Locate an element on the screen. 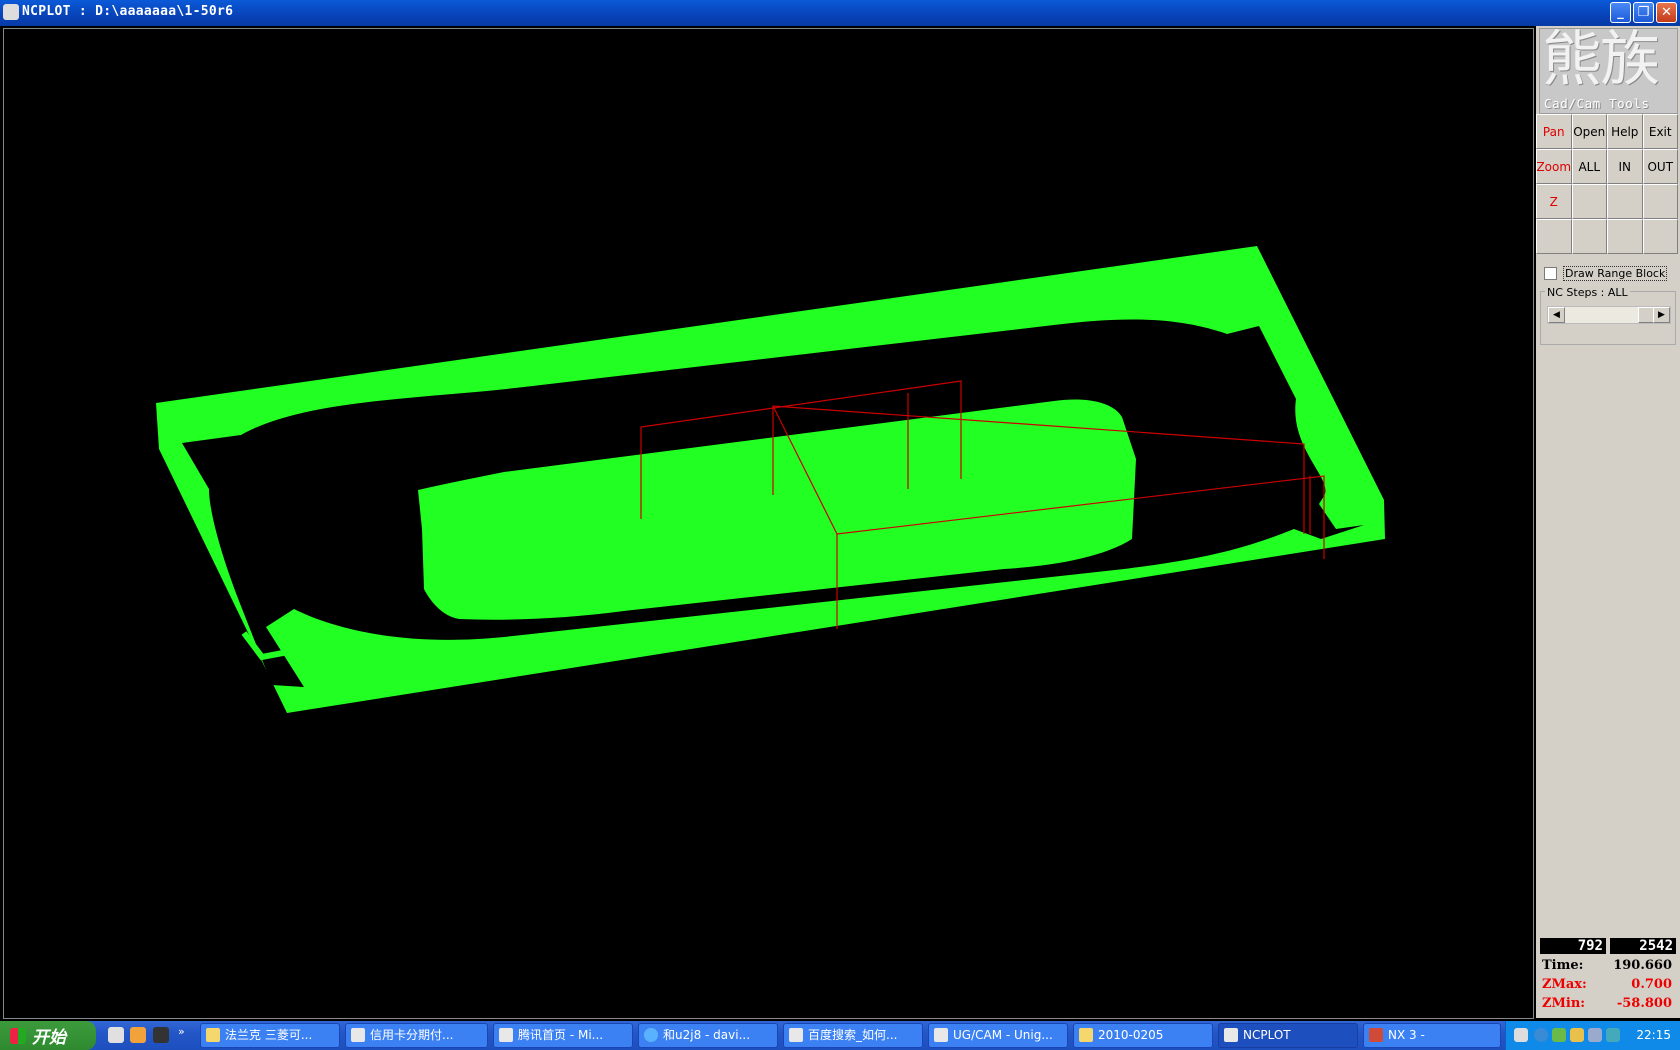  zoom-all-button: ALL is located at coordinates (1589, 166).